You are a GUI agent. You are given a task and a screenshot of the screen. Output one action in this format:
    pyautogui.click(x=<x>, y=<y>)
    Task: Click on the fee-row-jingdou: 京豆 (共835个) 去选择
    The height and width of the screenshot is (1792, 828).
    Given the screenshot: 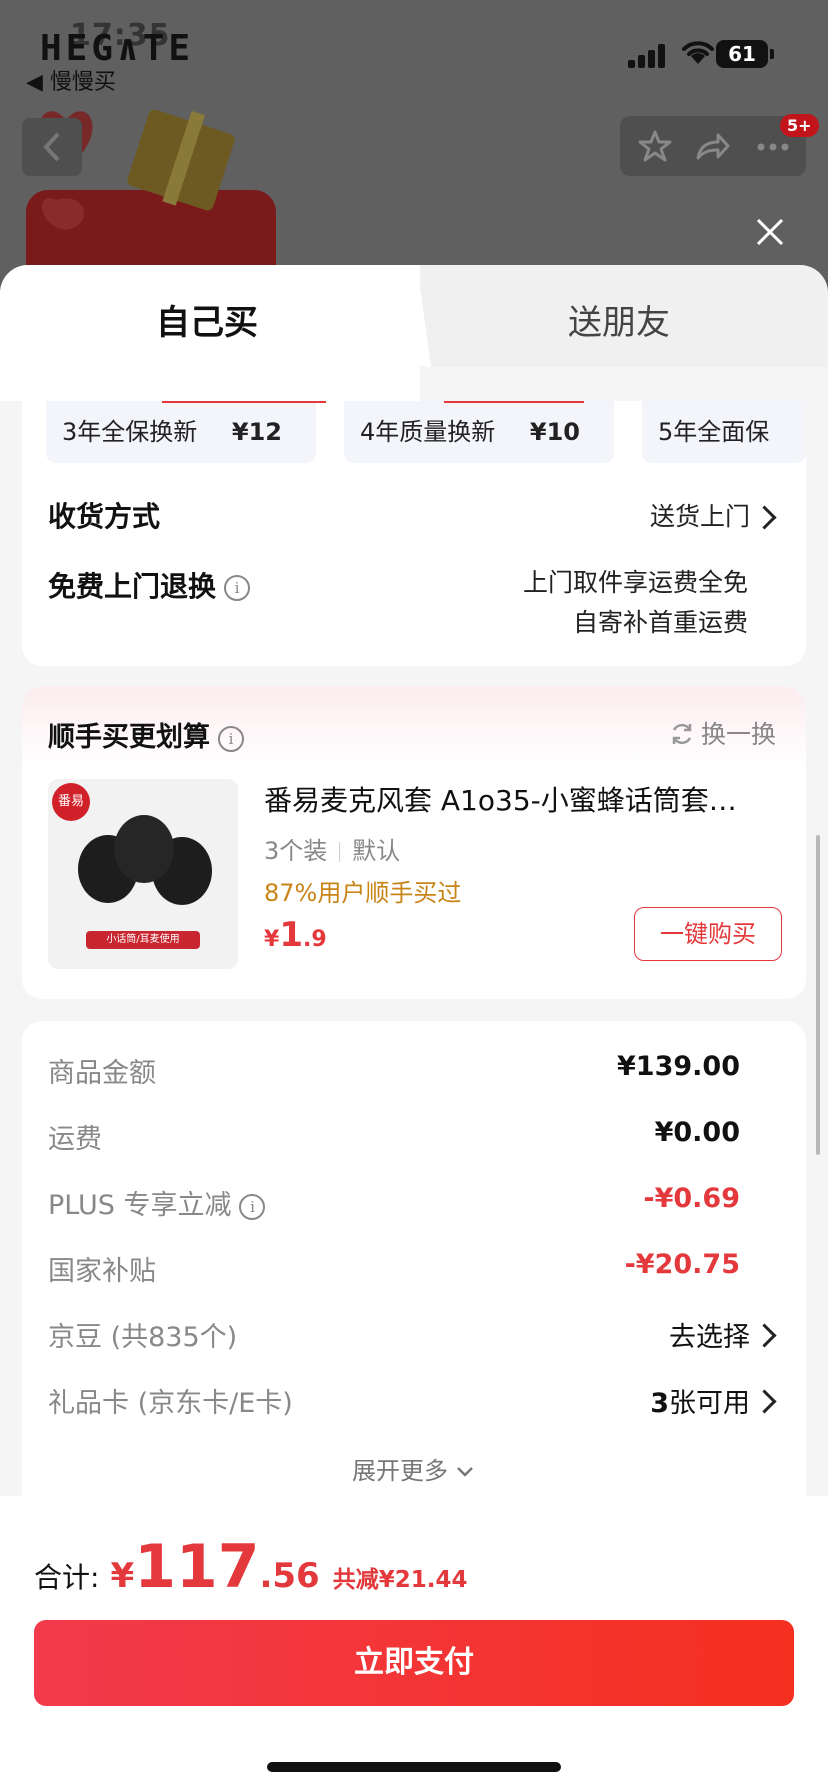 What is the action you would take?
    pyautogui.click(x=414, y=1335)
    